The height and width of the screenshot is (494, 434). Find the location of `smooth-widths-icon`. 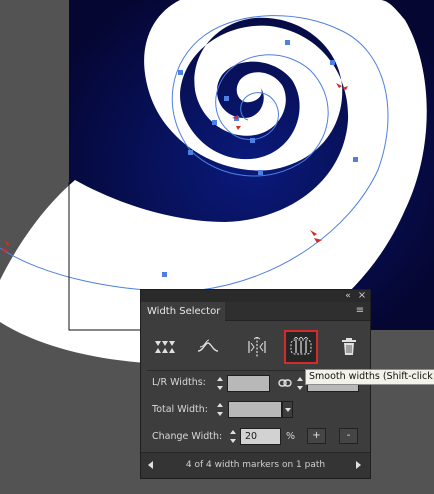

smooth-widths-icon is located at coordinates (301, 346).